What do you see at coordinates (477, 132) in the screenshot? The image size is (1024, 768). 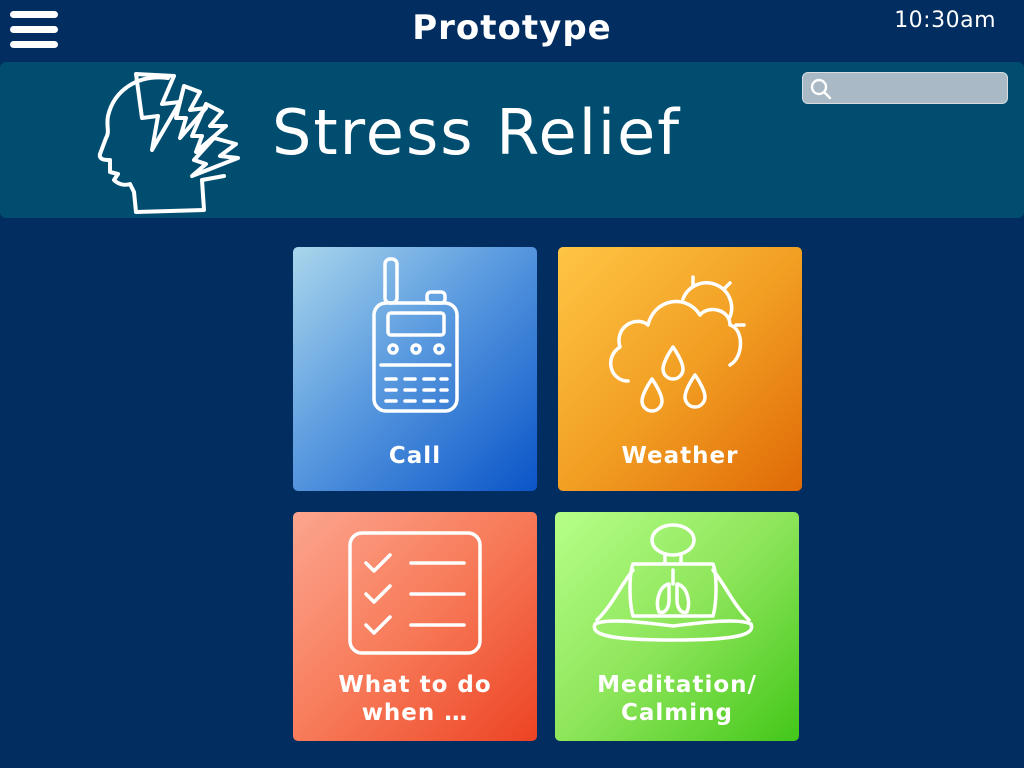 I see `page-title: Stress Relief` at bounding box center [477, 132].